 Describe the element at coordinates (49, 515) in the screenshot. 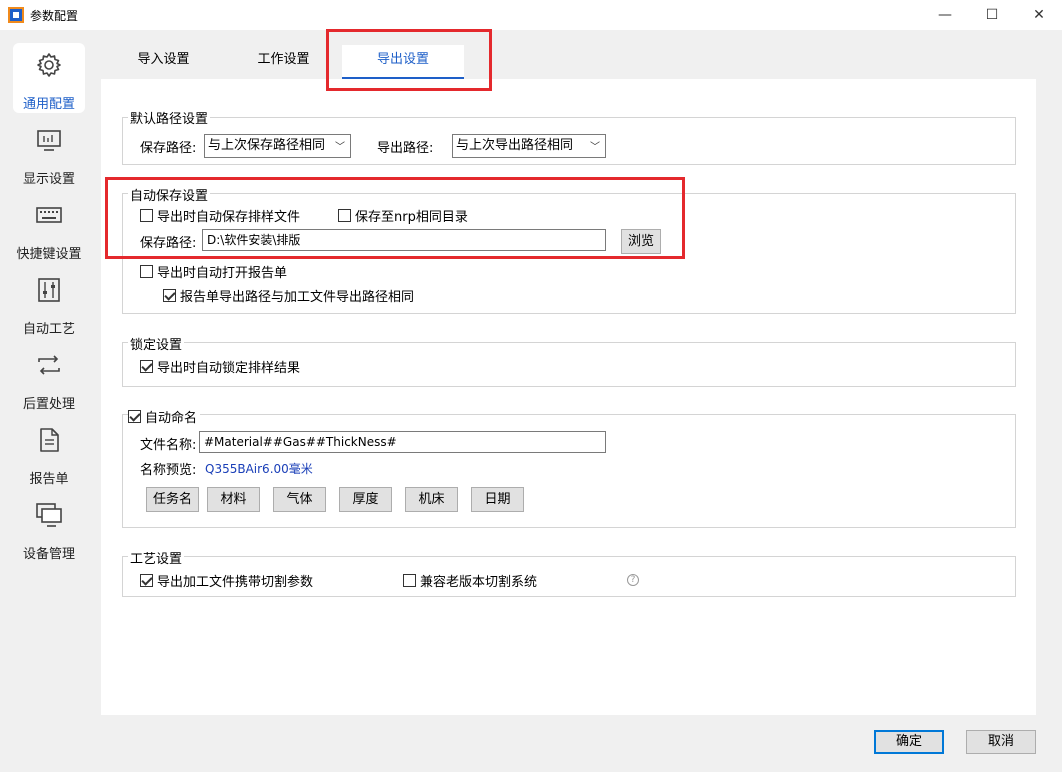

I see `devices-icon` at that location.